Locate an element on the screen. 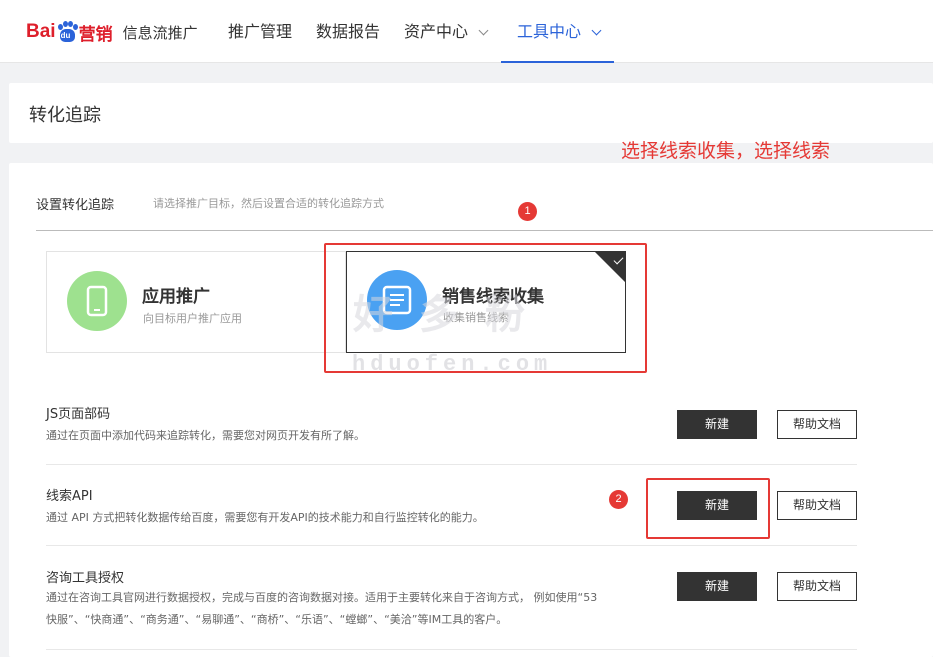  nav-item-data-report: 数据报告 is located at coordinates (348, 31).